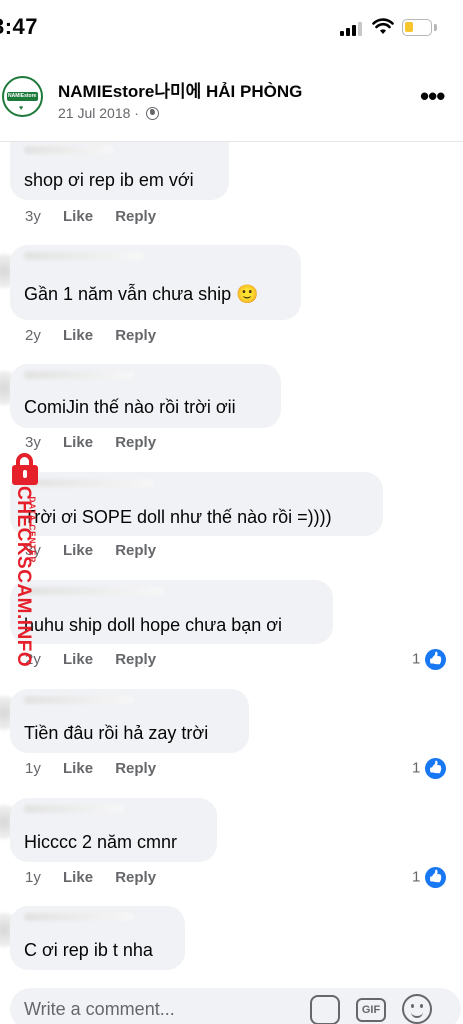 Image resolution: width=463 pixels, height=1024 pixels. Describe the element at coordinates (116, 733) in the screenshot. I see `comment-text: Tiền đâu rồi hả zay trời` at that location.